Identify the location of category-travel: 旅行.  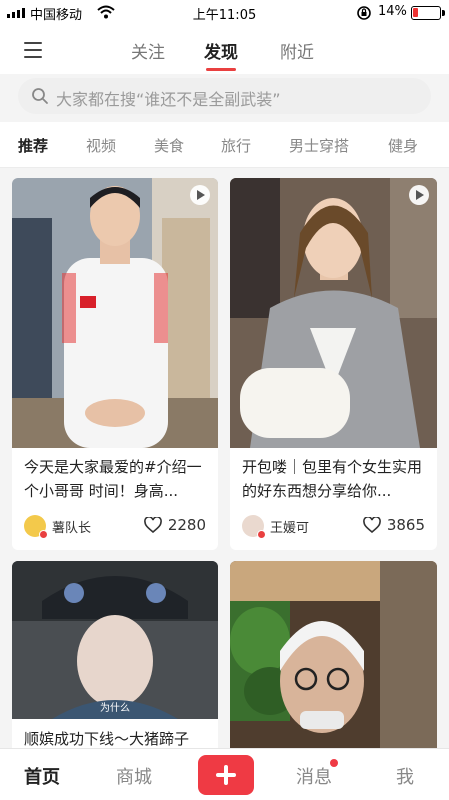
(236, 145).